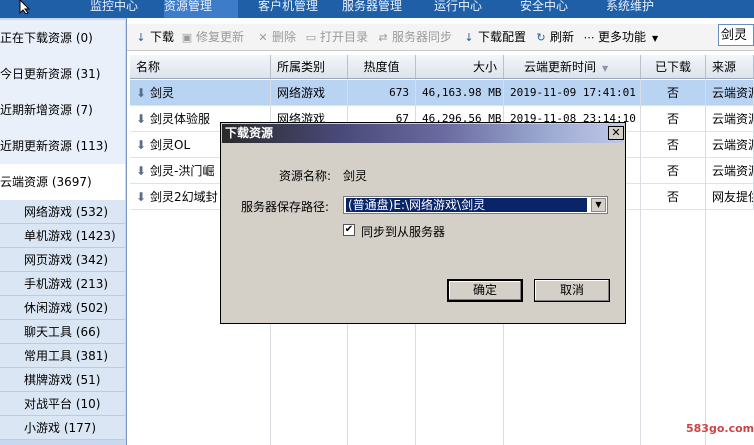  Describe the element at coordinates (62, 404) in the screenshot. I see `sidebar-sub-battle-platform: 对战平台 (10)` at that location.